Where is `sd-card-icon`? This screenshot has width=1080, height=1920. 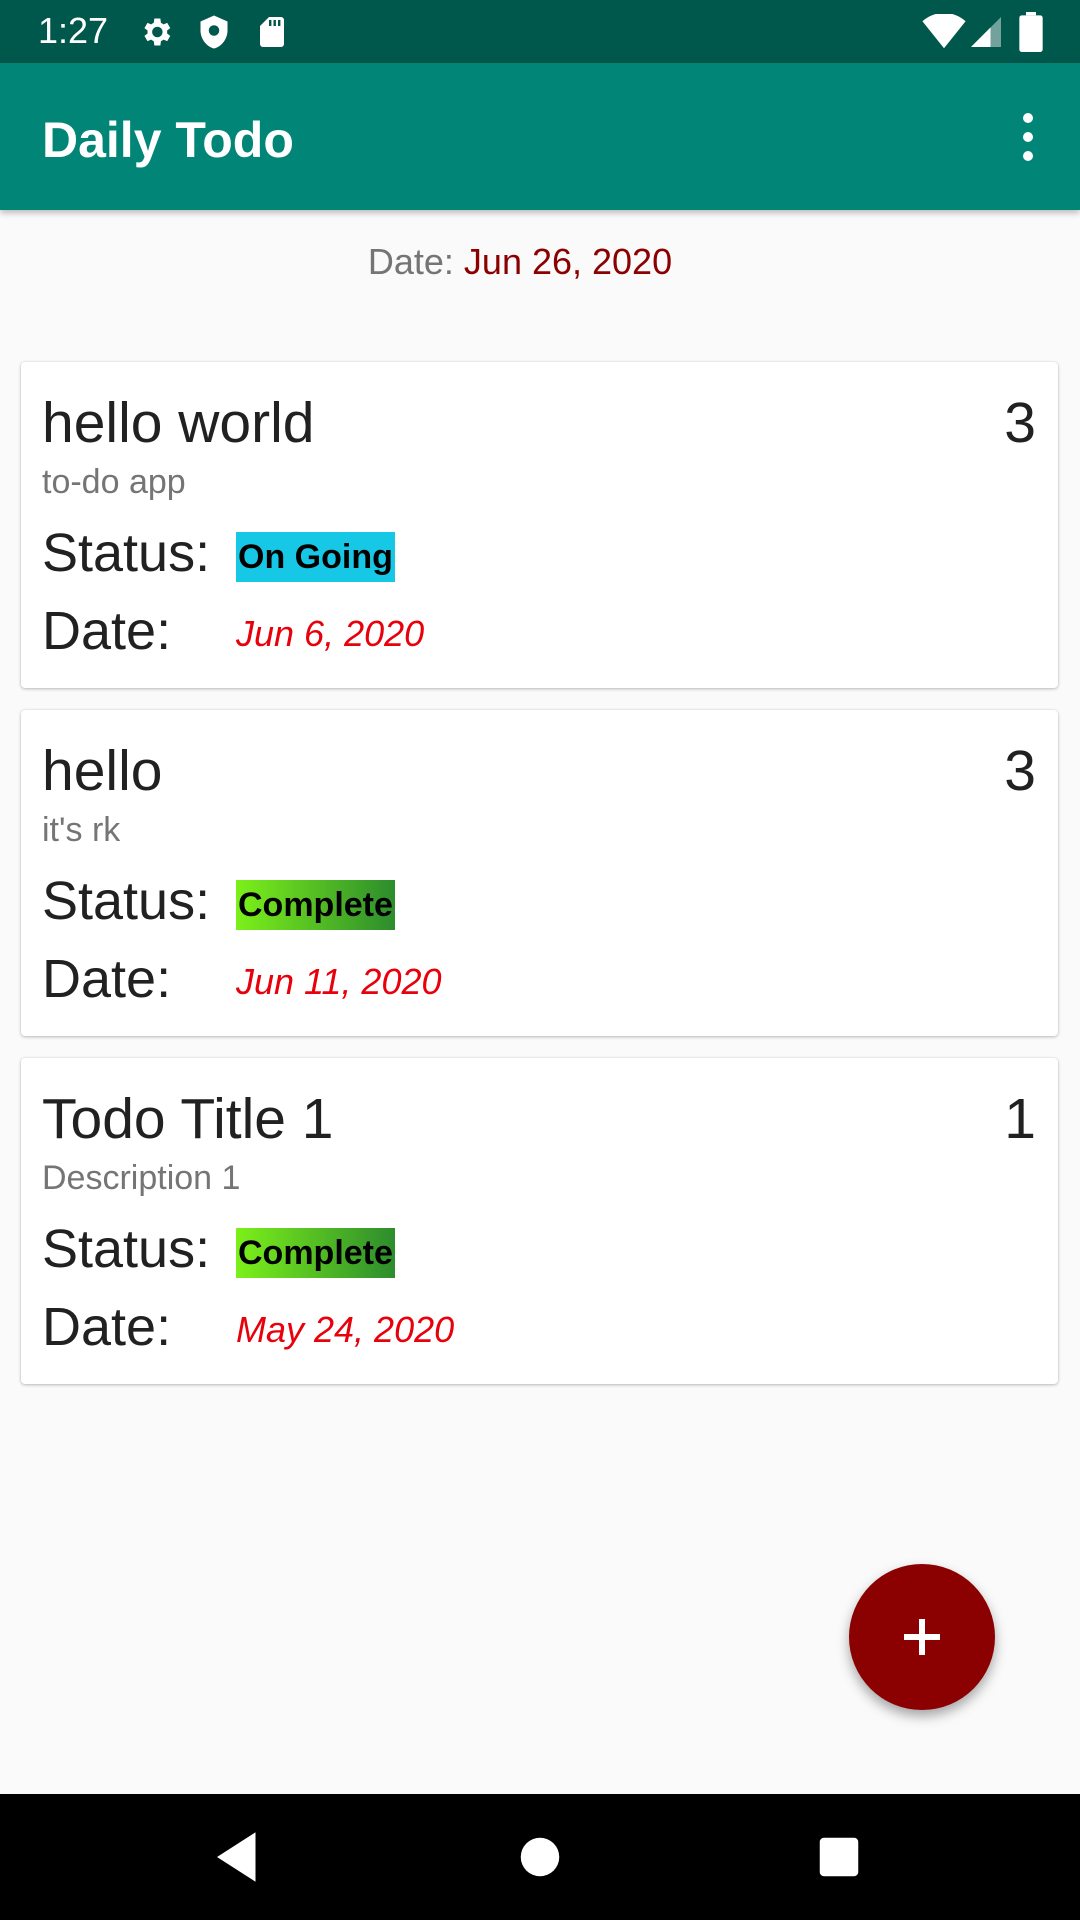
sd-card-icon is located at coordinates (272, 32).